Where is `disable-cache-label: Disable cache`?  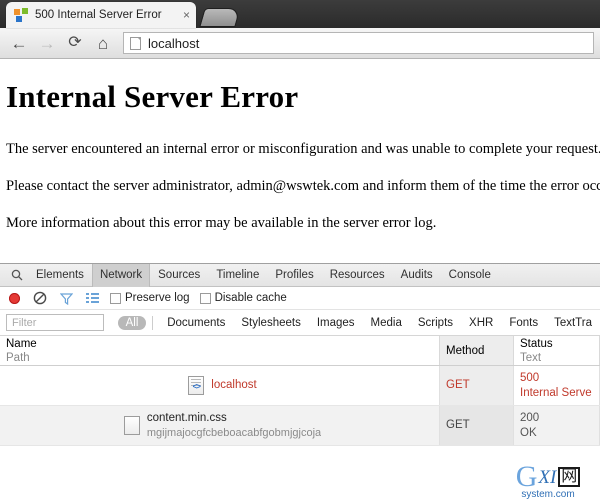
disable-cache-label: Disable cache is located at coordinates (250, 298).